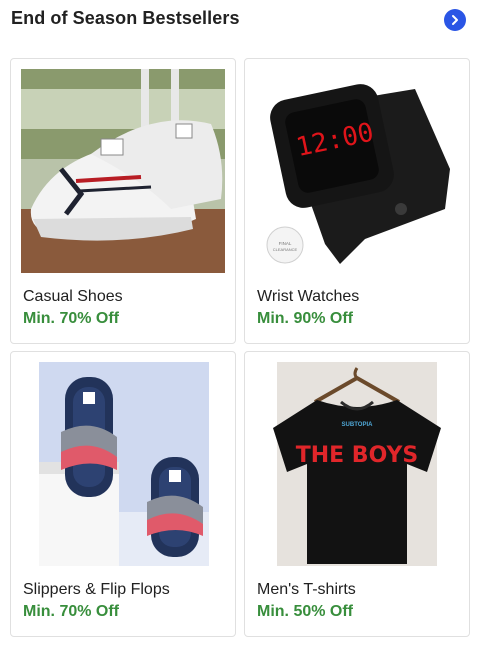 The height and width of the screenshot is (656, 483). What do you see at coordinates (306, 589) in the screenshot?
I see `product-name: Men's T-shirts` at bounding box center [306, 589].